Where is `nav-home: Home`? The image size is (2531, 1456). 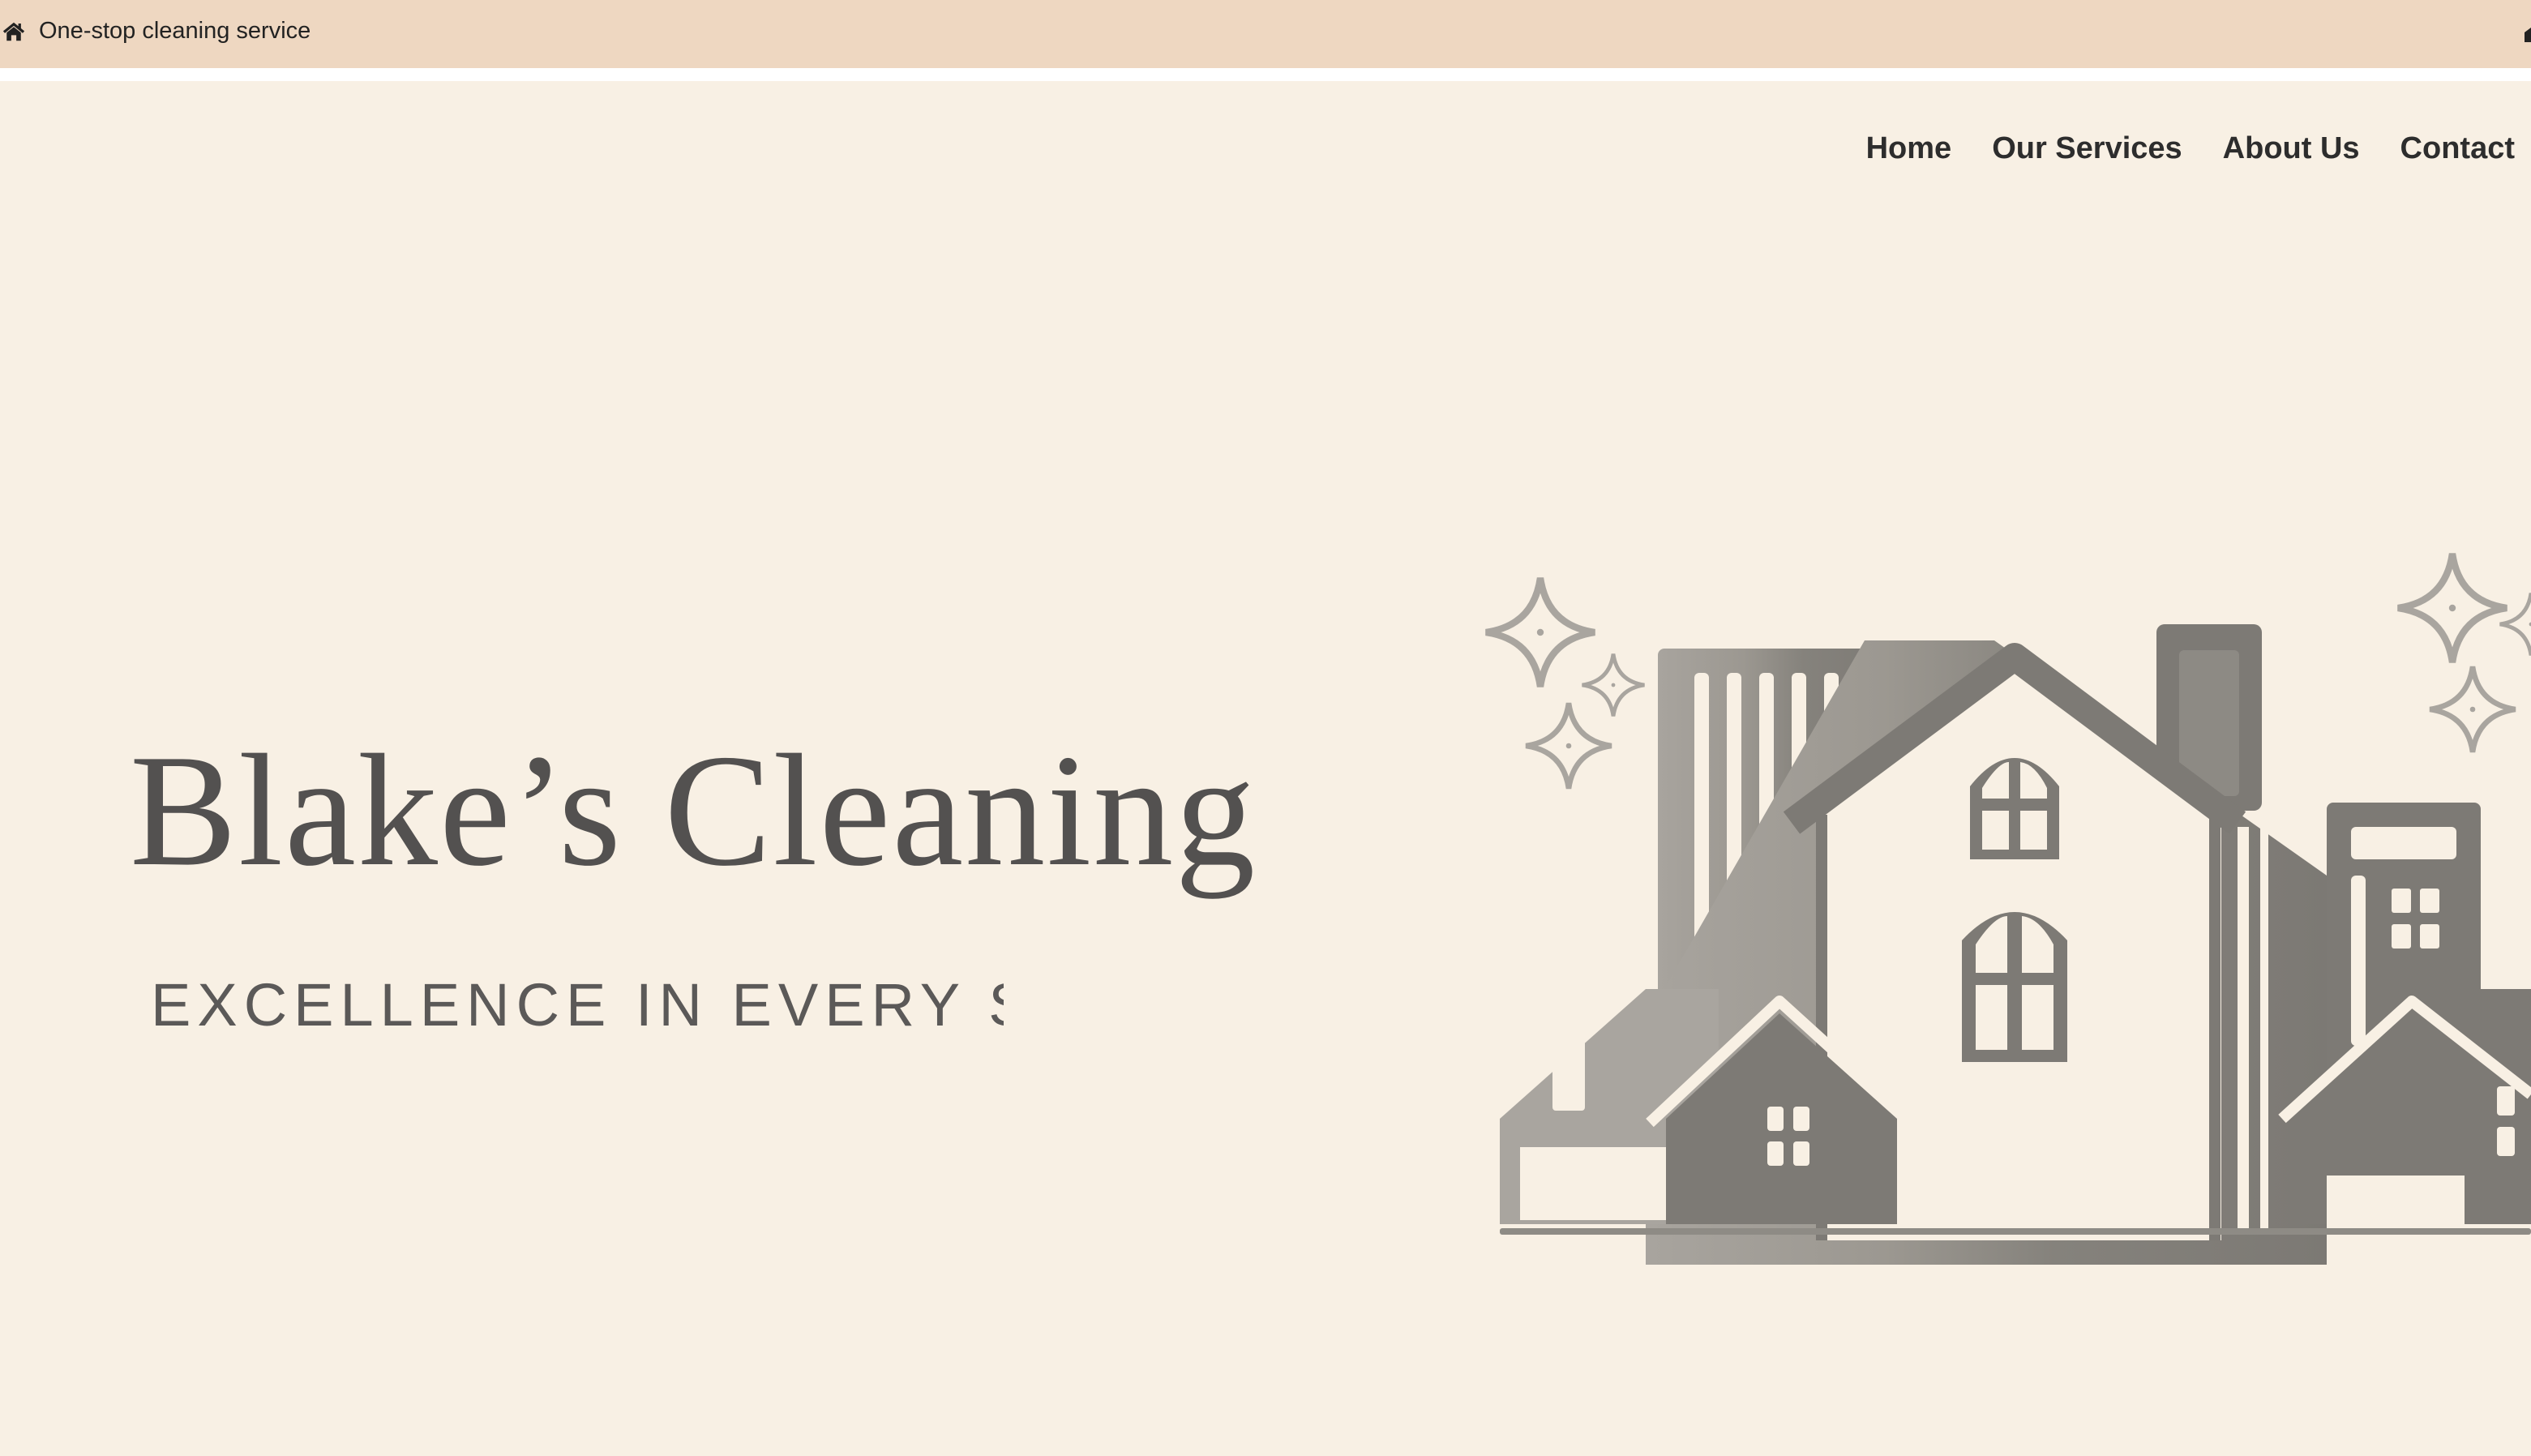 nav-home: Home is located at coordinates (1909, 148).